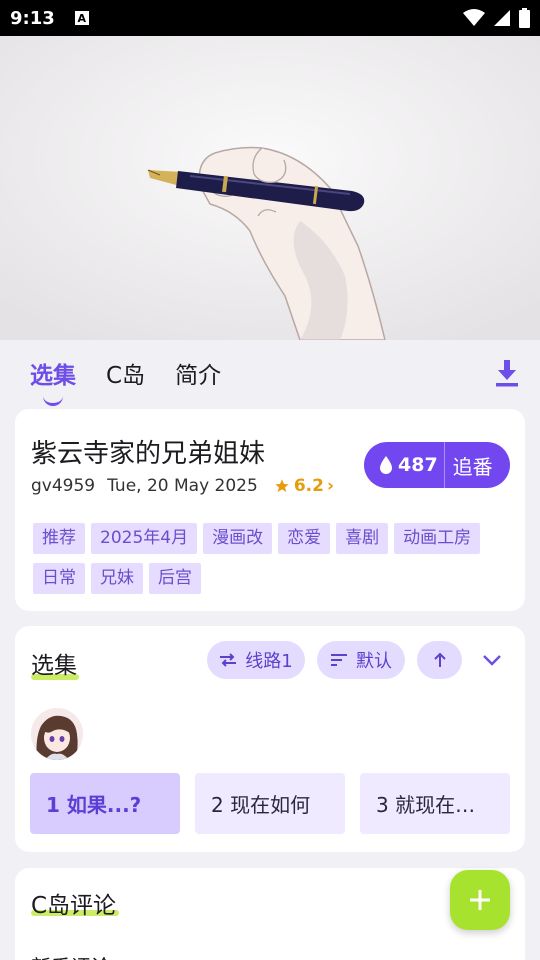  I want to click on follow-button: 487 追番, so click(437, 465).